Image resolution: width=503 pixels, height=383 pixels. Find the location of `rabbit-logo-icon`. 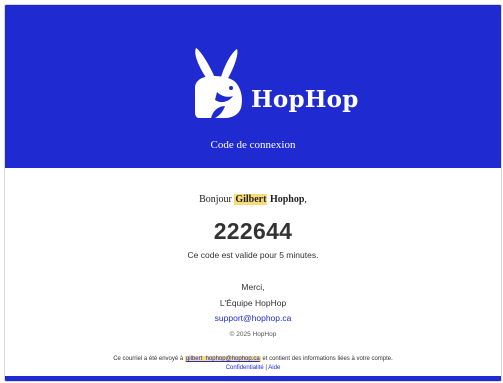

rabbit-logo-icon is located at coordinates (218, 83).